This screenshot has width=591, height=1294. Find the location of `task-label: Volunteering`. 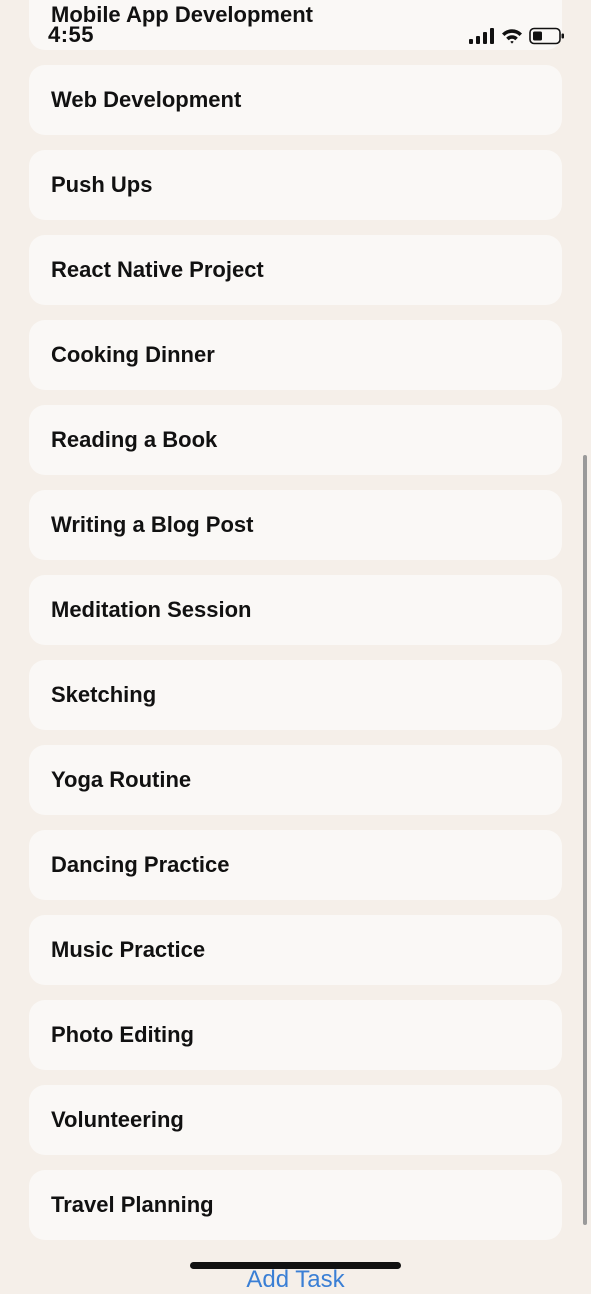

task-label: Volunteering is located at coordinates (117, 1119).